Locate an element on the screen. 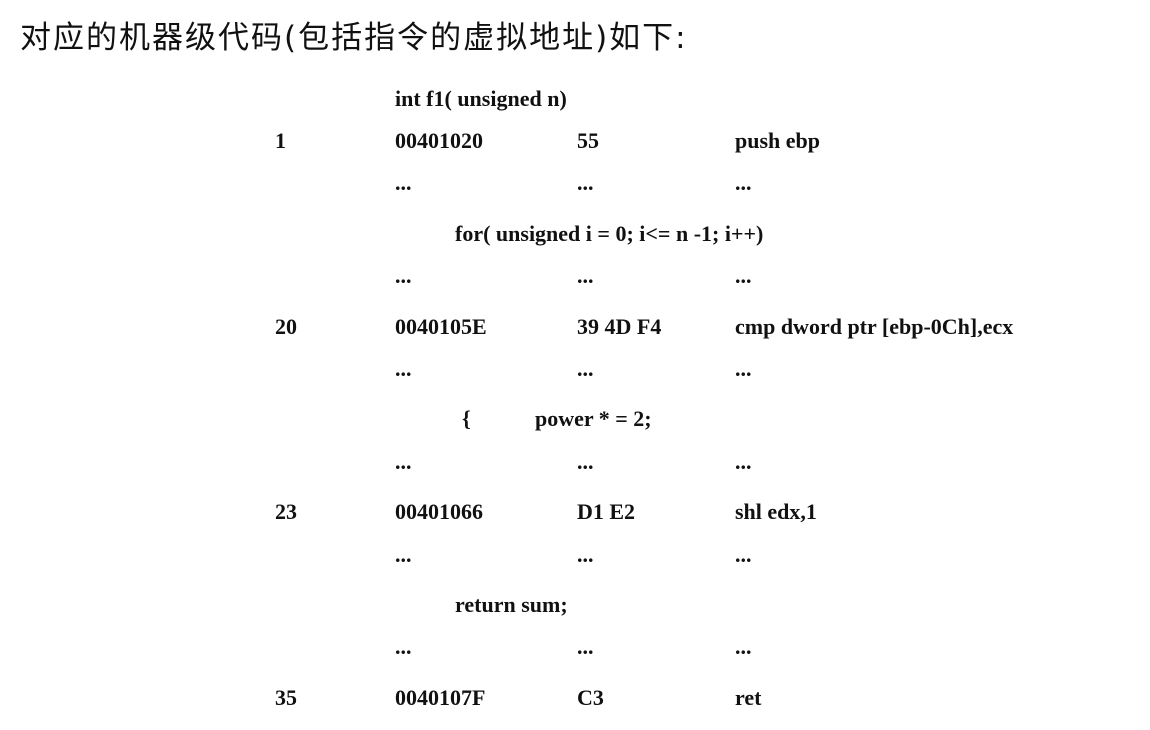 Image resolution: width=1150 pixels, height=730 pixels. source-line: power * = 2; is located at coordinates (593, 418).